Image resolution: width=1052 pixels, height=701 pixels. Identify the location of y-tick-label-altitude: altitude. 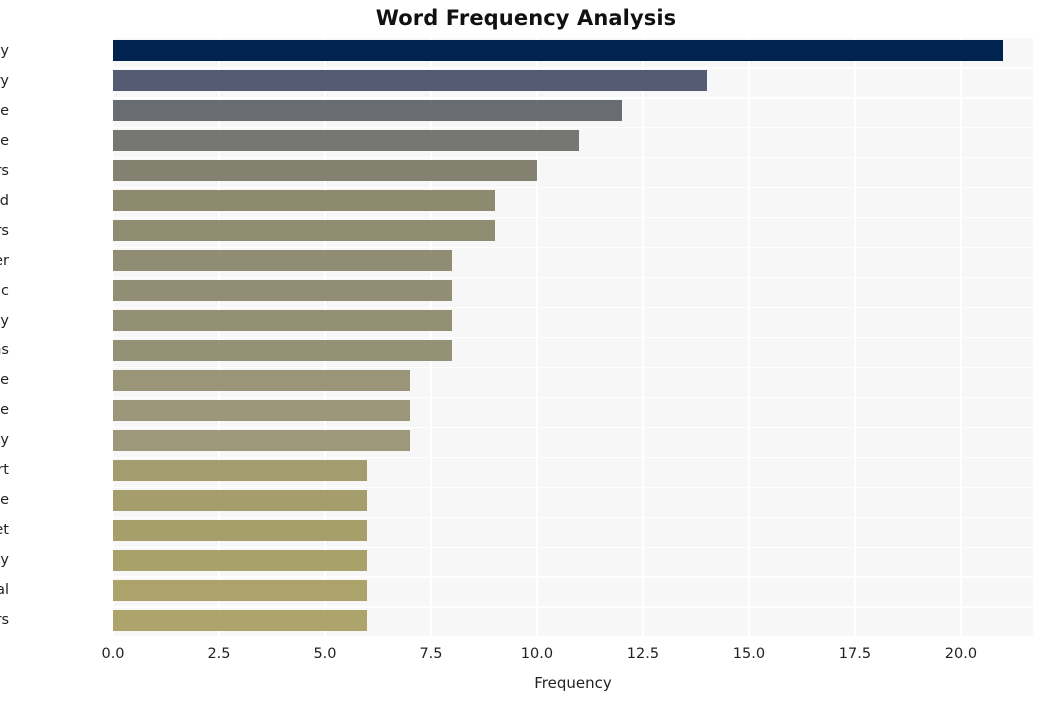
(4, 500).